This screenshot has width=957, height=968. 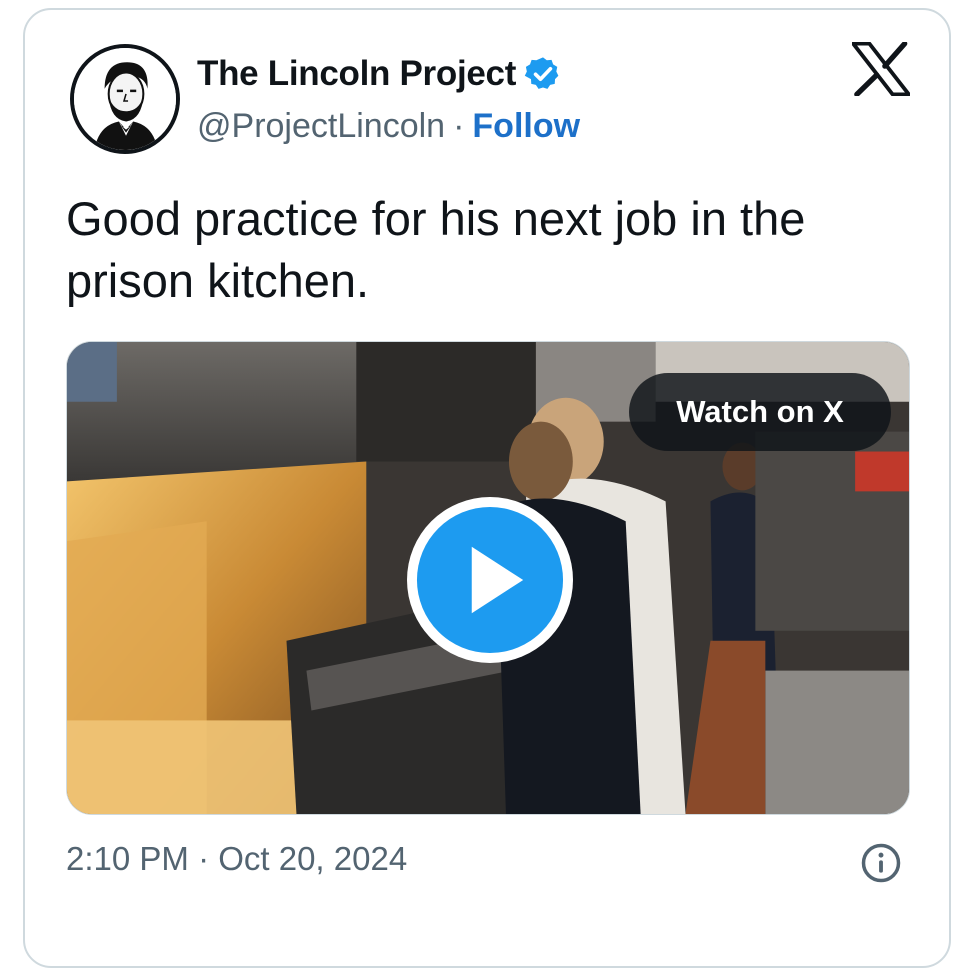 I want to click on author-handle-row: @ProjectLincoln · Follow, so click(x=388, y=126).